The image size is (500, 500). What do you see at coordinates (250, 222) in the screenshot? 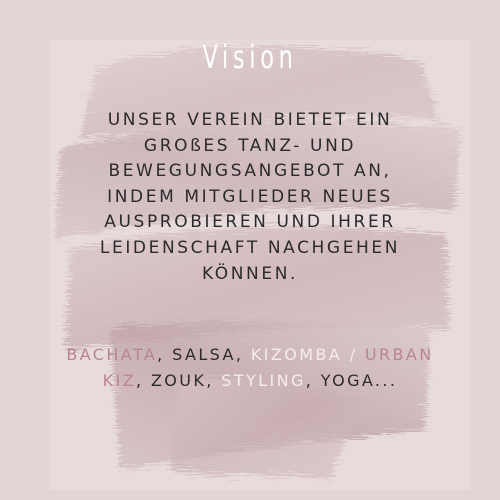
I see `vision-line: AUSPROBIEREN UND IHRER` at bounding box center [250, 222].